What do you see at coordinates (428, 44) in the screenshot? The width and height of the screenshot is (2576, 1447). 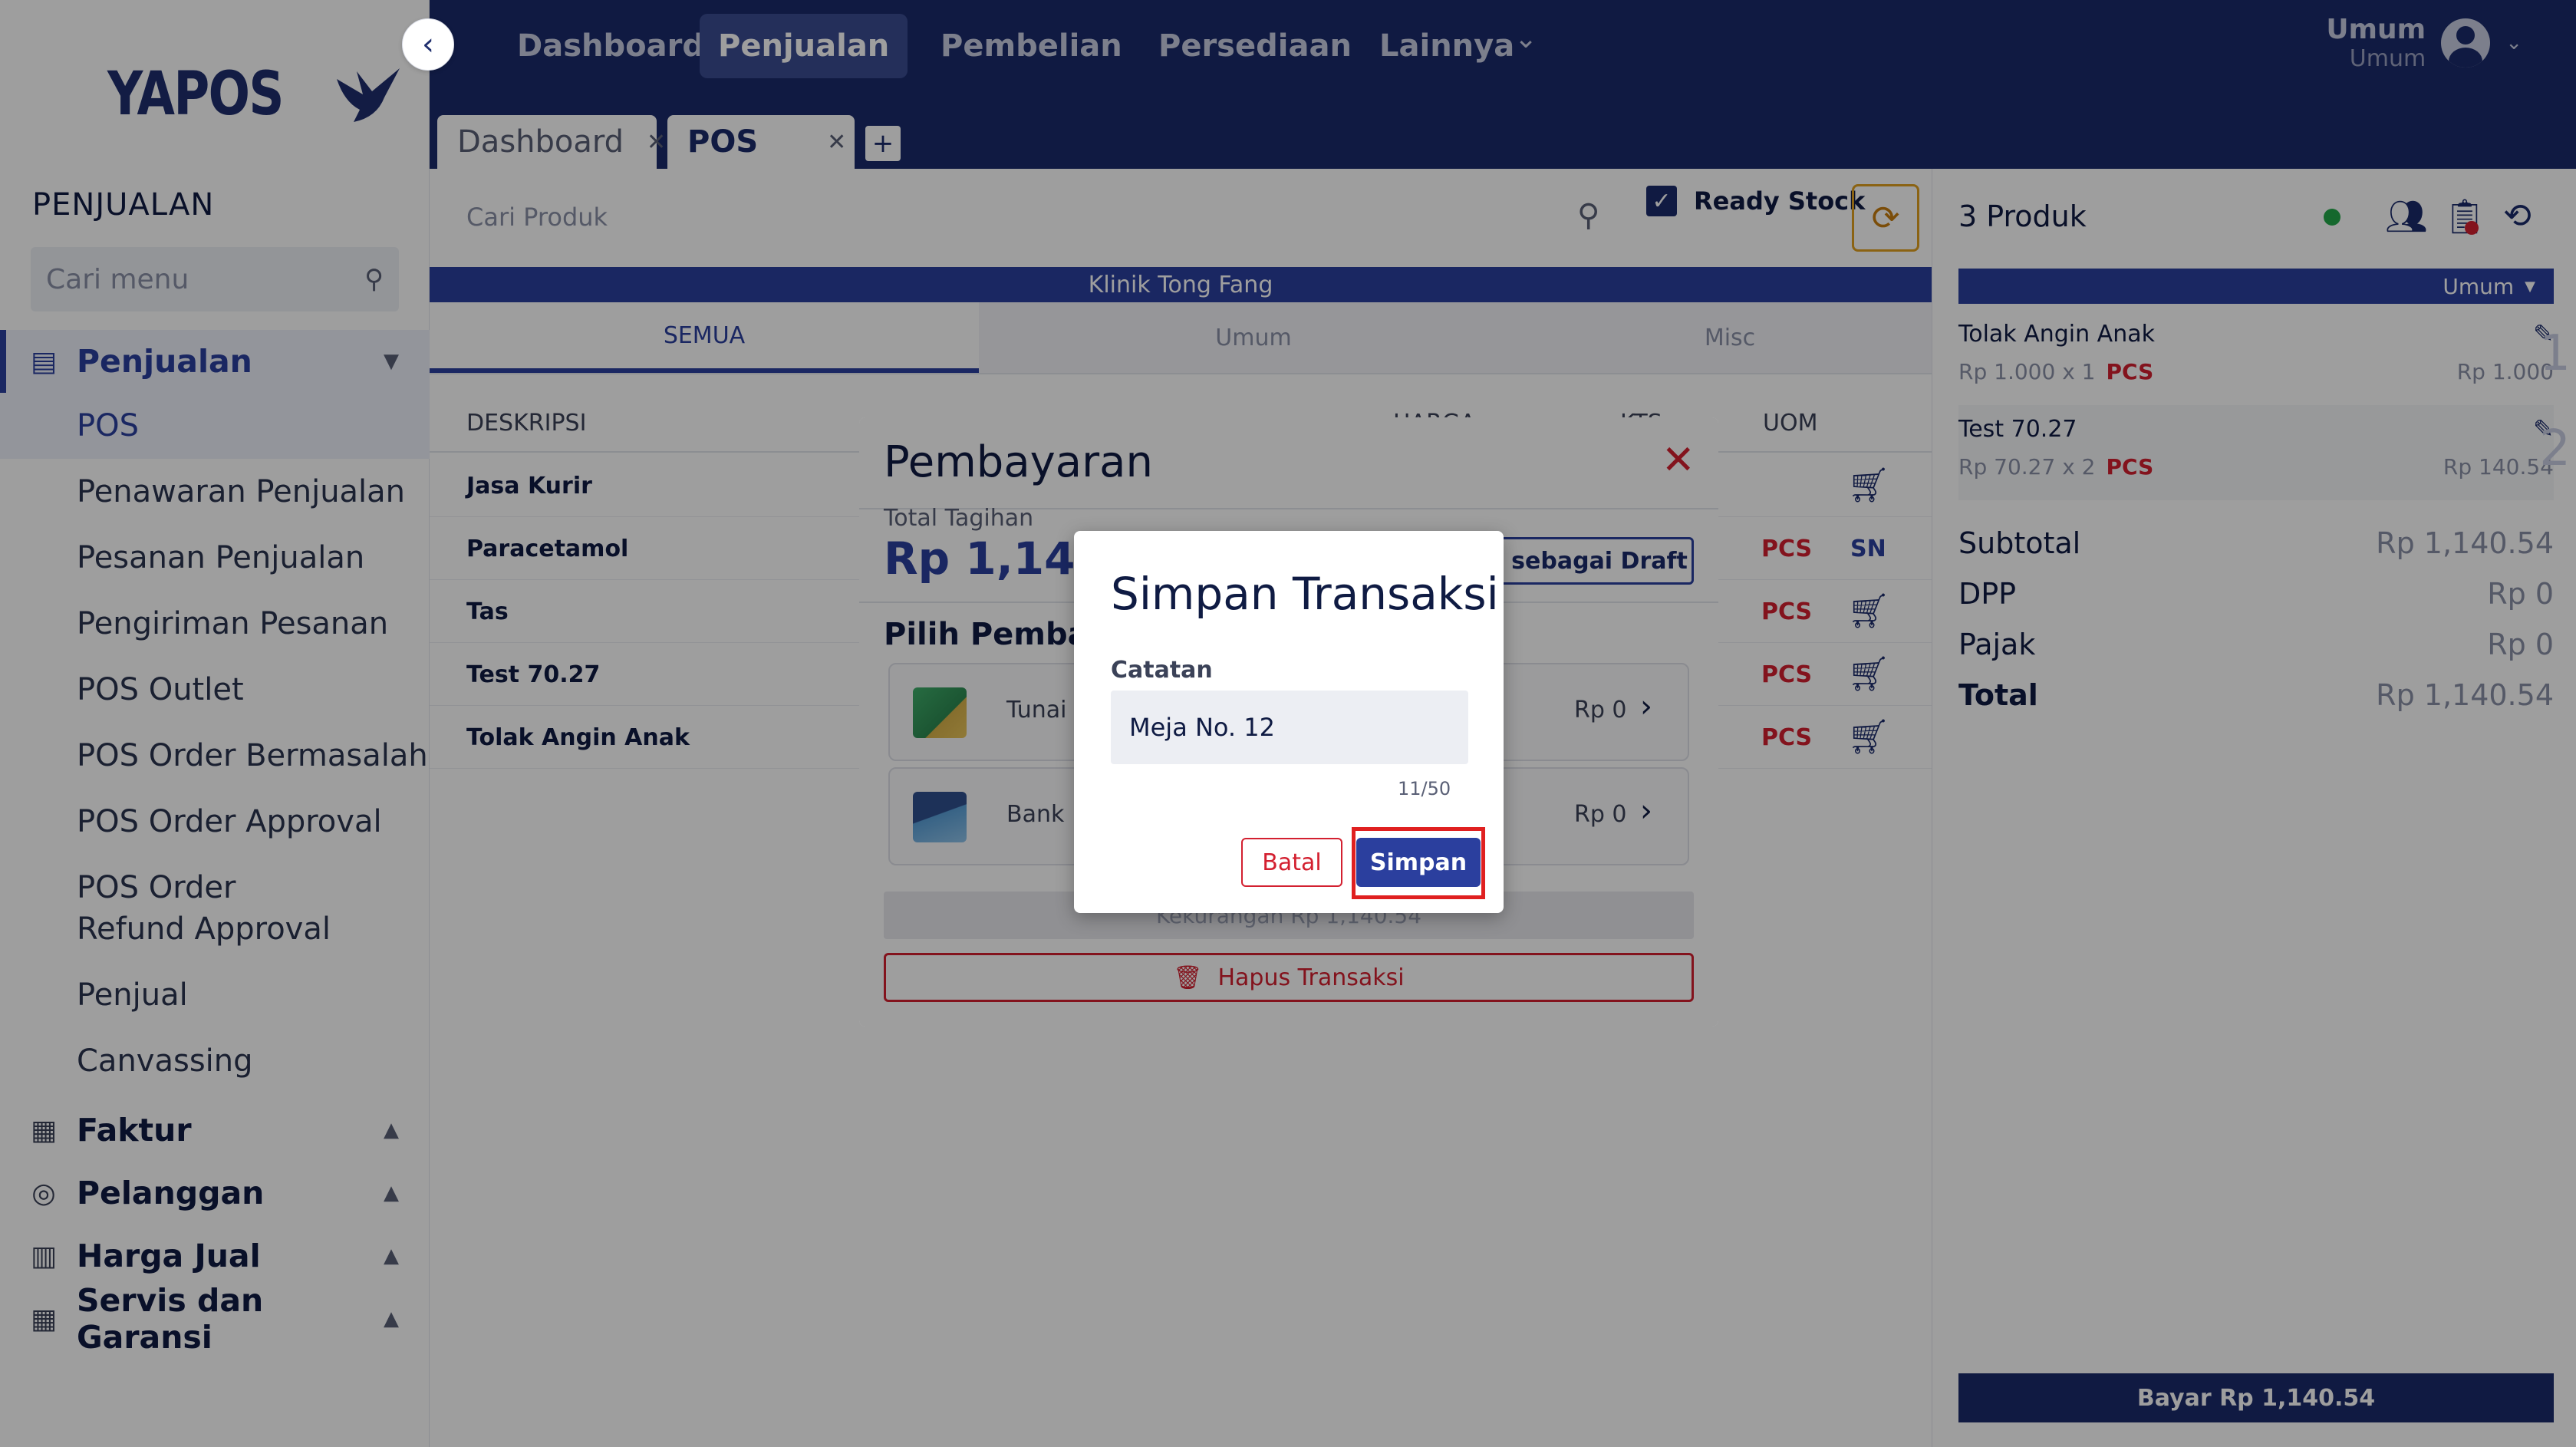 I see `sidebar-collapse-button: ‹` at bounding box center [428, 44].